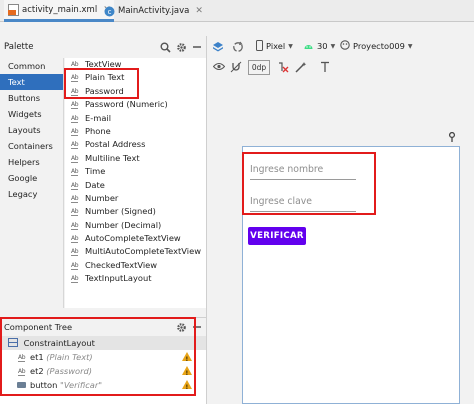 The image size is (474, 404). I want to click on search-icon, so click(165, 47).